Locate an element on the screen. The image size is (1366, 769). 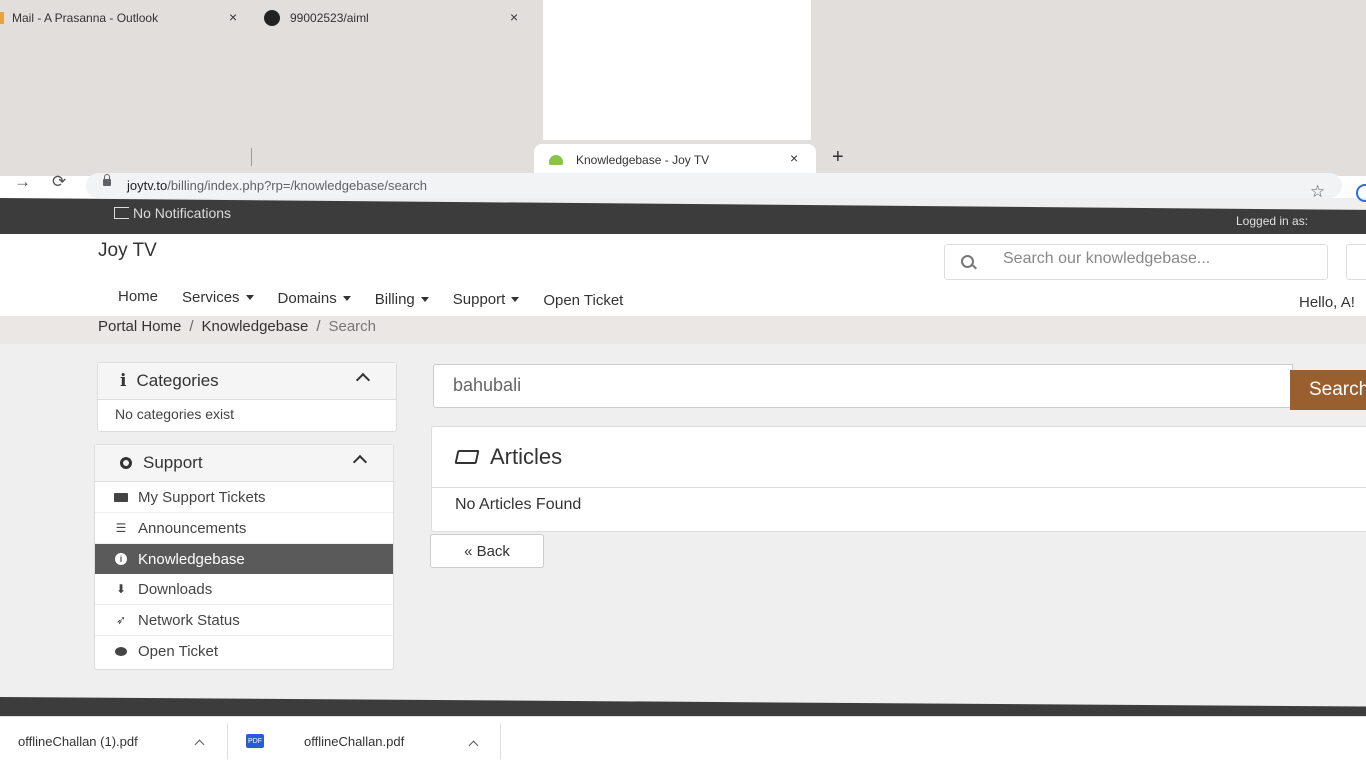
tab-divider is located at coordinates (251, 157).